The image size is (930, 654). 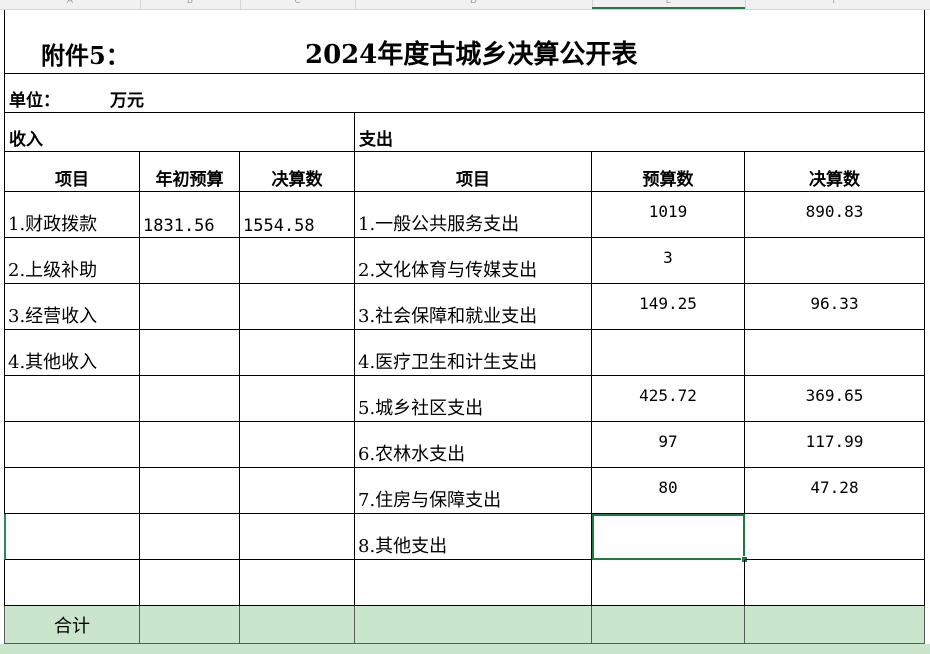 I want to click on column-header-d: D, so click(x=473, y=3).